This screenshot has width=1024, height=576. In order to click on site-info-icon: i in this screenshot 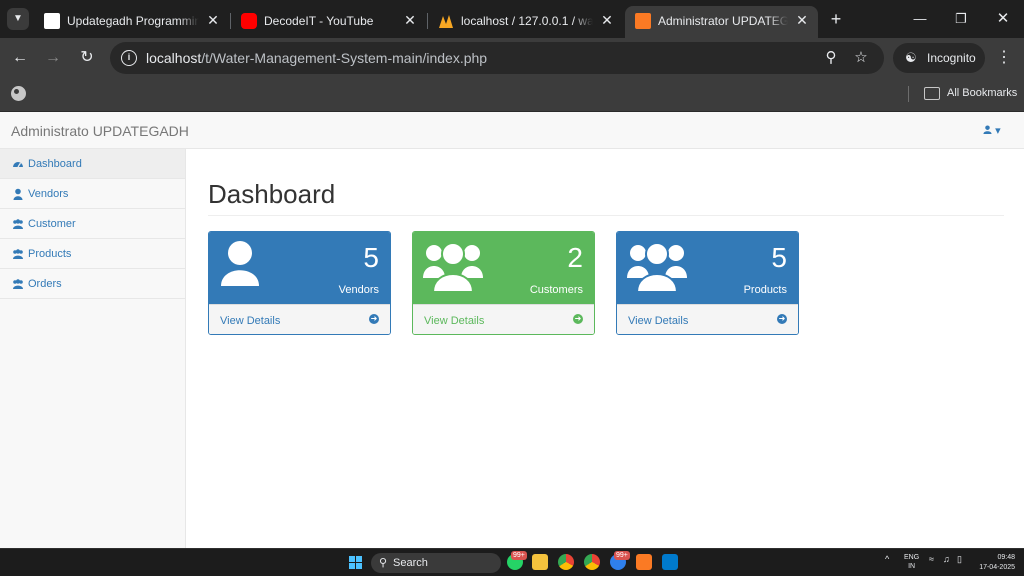, I will do `click(129, 58)`.